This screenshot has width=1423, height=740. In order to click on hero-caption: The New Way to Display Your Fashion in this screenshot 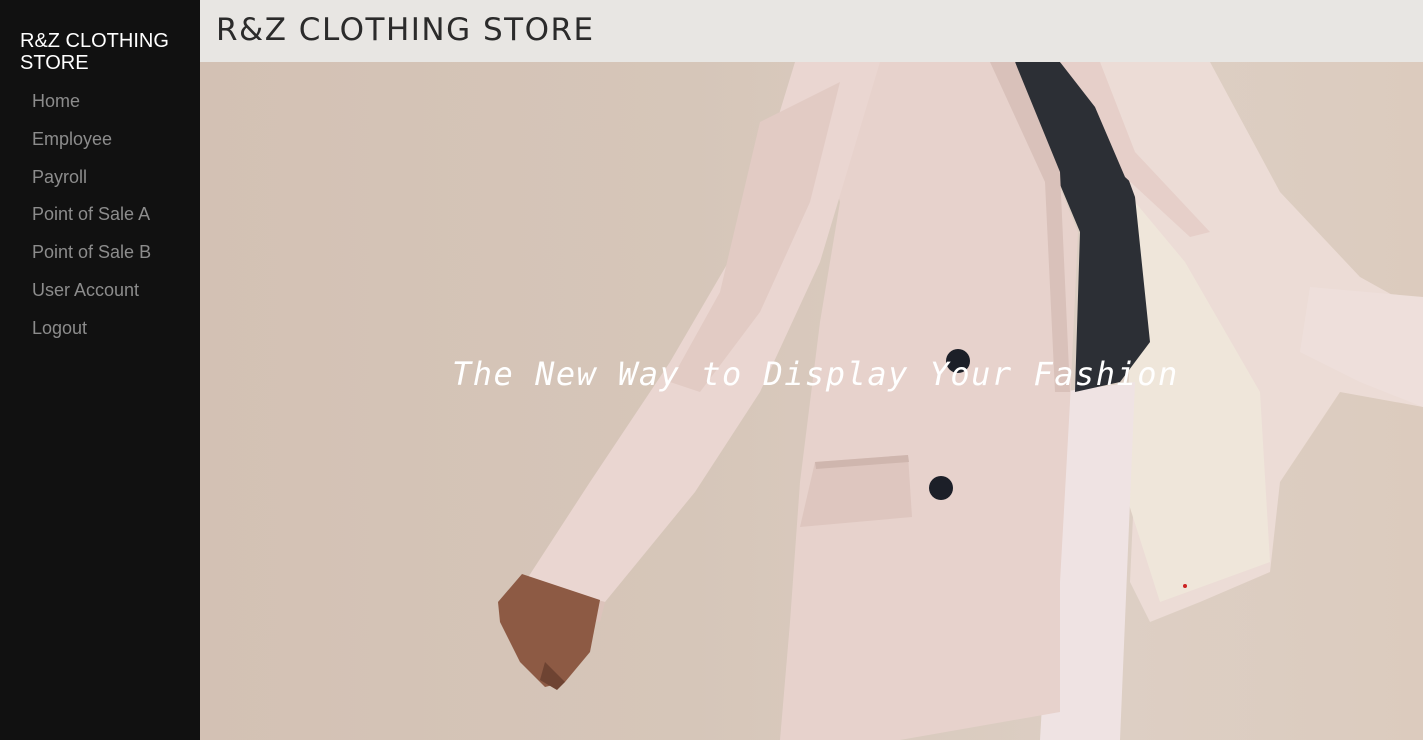, I will do `click(815, 374)`.